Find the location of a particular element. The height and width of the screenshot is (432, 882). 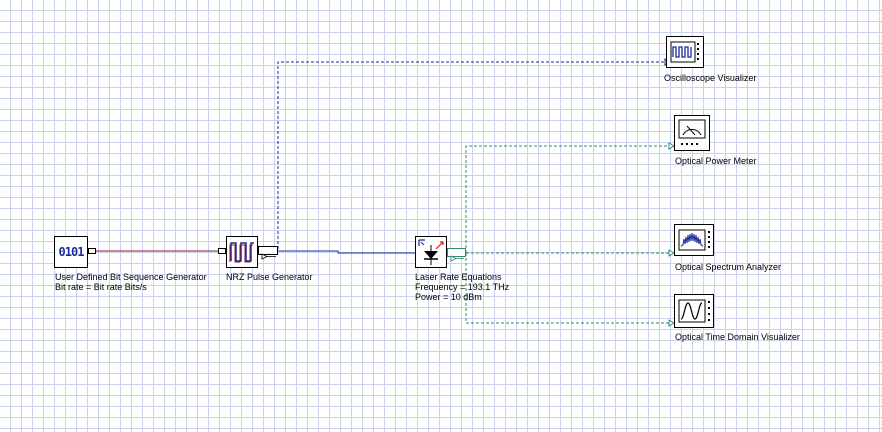

laser-block is located at coordinates (431, 252).